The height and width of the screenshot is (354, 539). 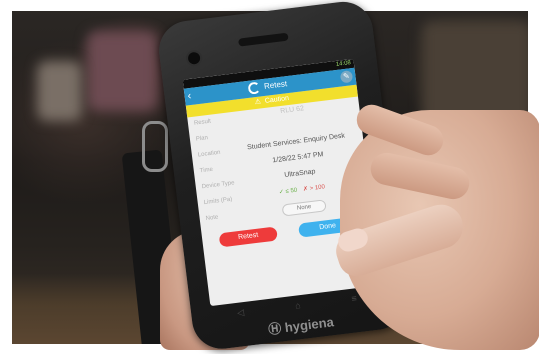 What do you see at coordinates (218, 201) in the screenshot?
I see `field-label: Limits (Pa)` at bounding box center [218, 201].